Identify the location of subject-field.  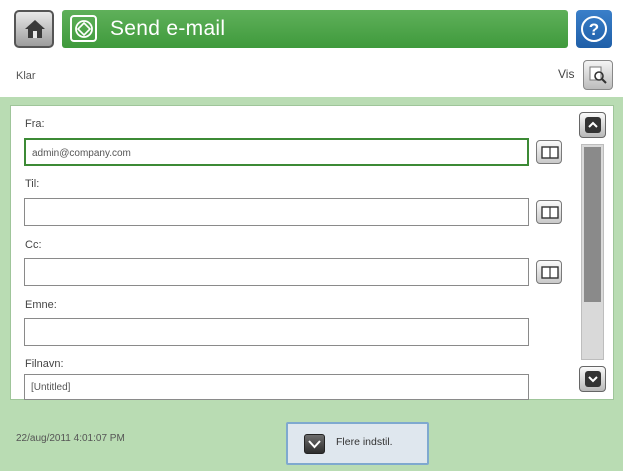
(276, 332).